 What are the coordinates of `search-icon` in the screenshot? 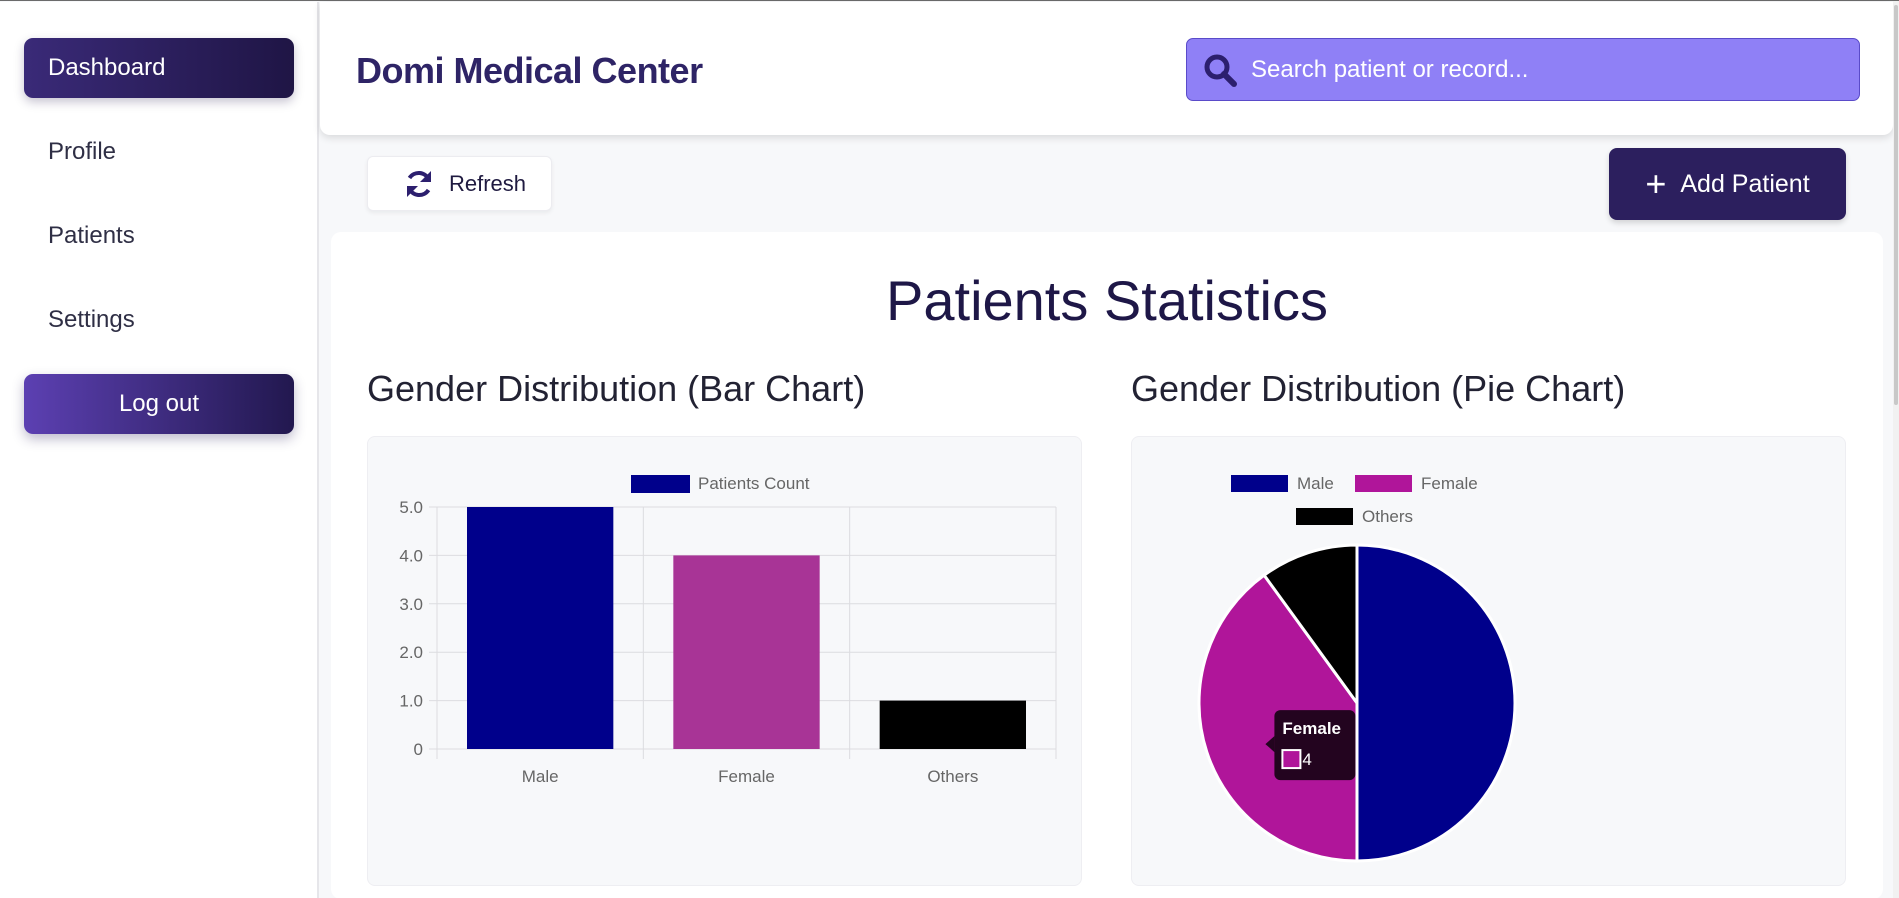 It's located at (1220, 70).